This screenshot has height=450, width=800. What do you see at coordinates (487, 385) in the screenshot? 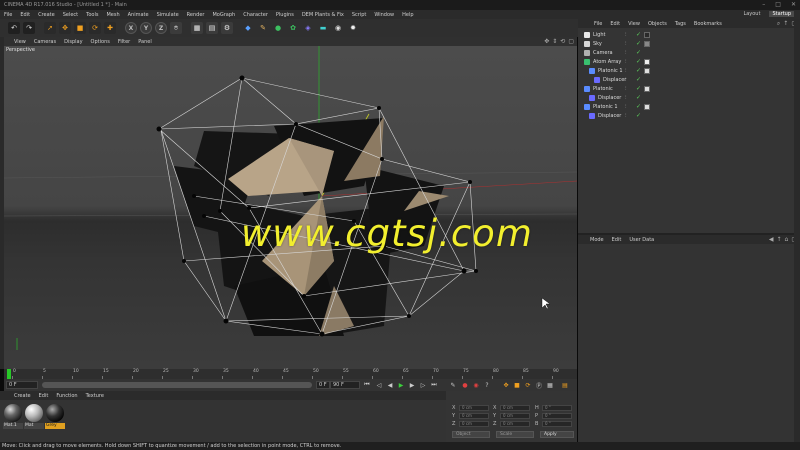
I see `key-selection-icon: ?` at bounding box center [487, 385].